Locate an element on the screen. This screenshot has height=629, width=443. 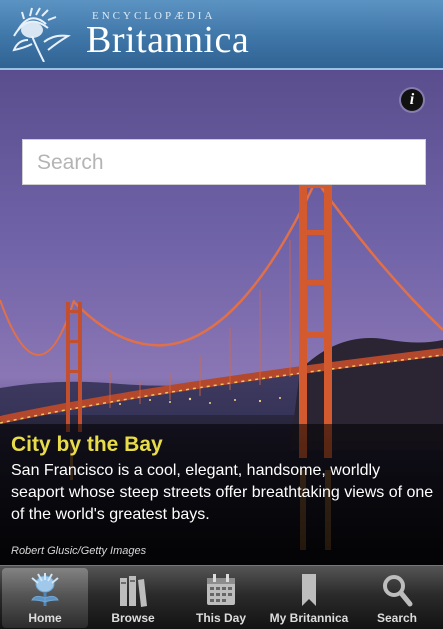
calendar-icon is located at coordinates (221, 589).